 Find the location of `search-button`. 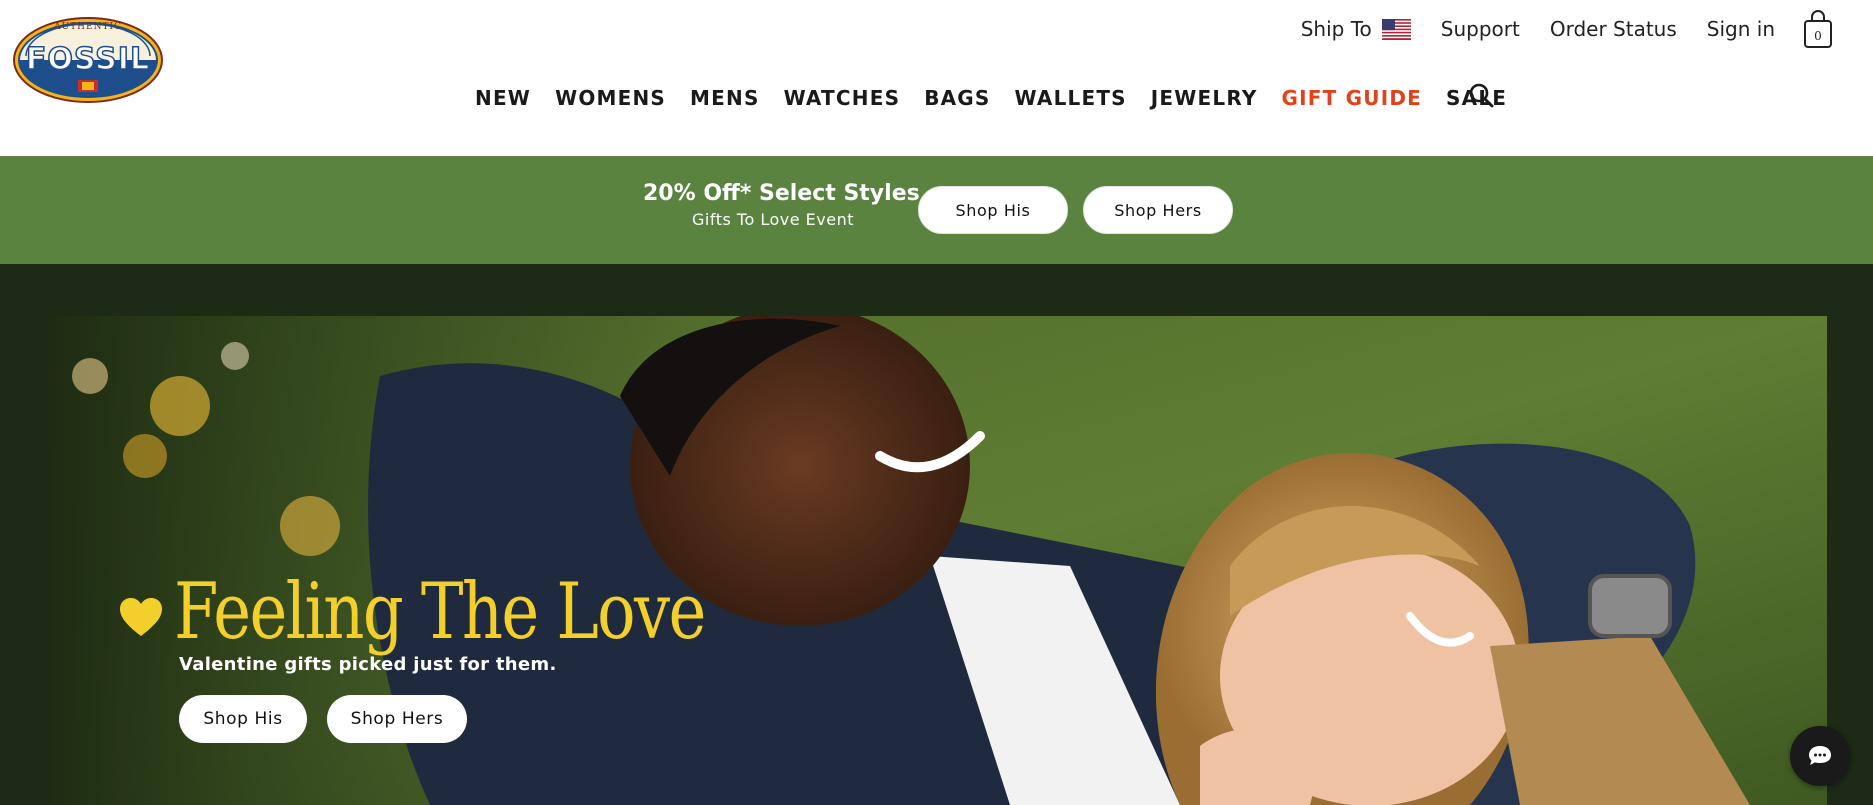

search-button is located at coordinates (1482, 96).